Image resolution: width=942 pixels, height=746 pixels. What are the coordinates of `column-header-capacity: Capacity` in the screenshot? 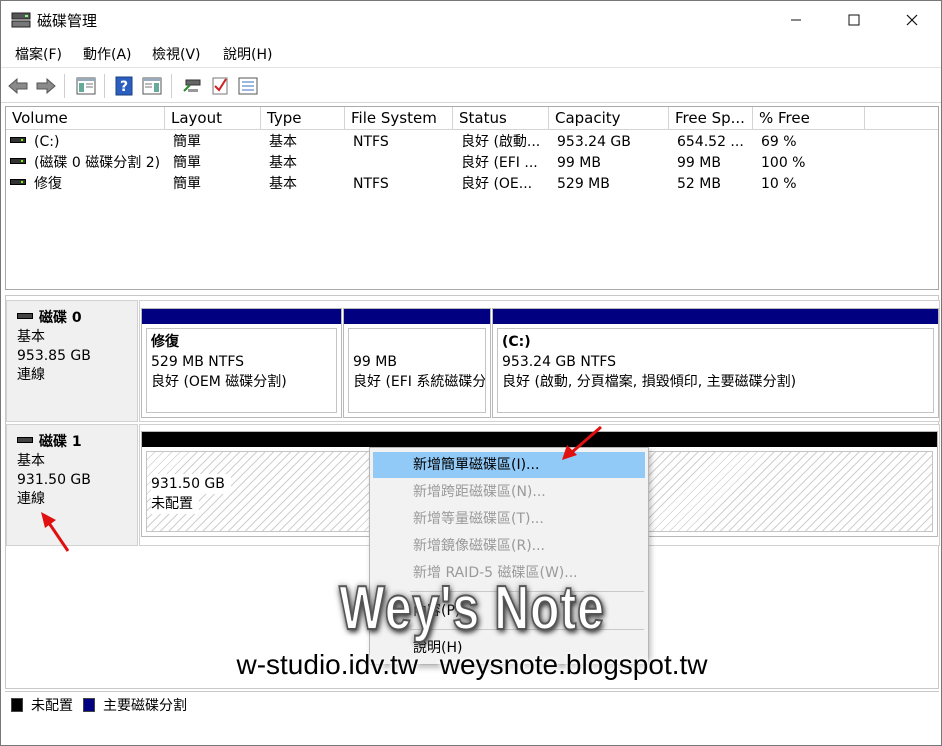 It's located at (609, 118).